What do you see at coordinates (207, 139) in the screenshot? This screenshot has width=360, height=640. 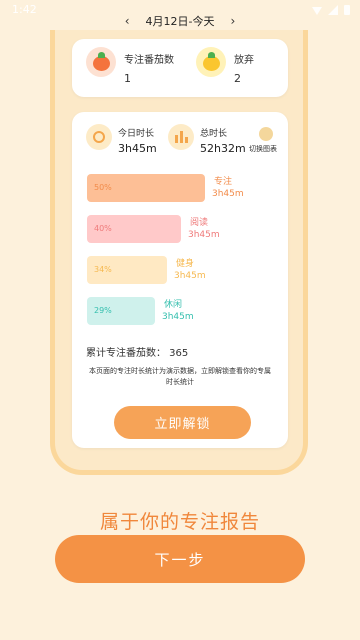 I see `total-duration-stat: 总时长 52h32m` at bounding box center [207, 139].